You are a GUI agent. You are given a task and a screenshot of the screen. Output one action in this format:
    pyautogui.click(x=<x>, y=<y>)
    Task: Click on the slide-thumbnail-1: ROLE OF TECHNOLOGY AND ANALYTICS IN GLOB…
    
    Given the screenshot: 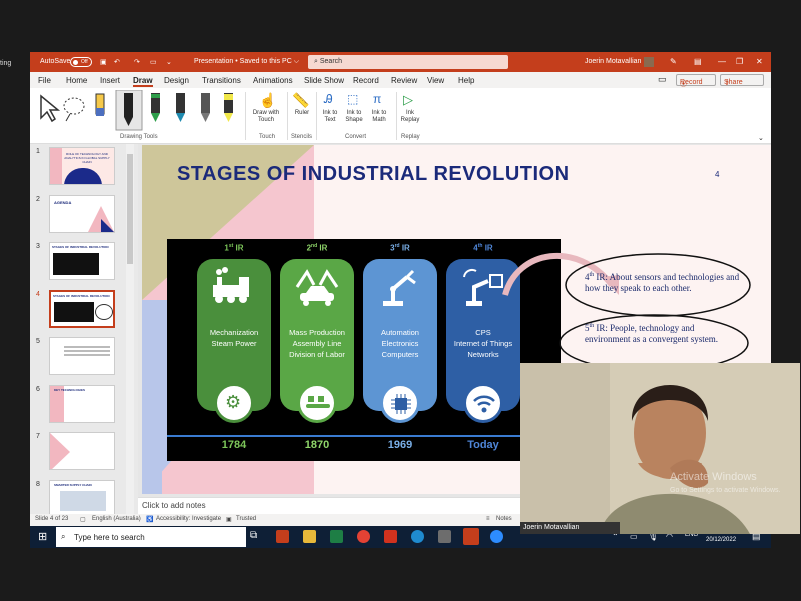 What is the action you would take?
    pyautogui.click(x=82, y=166)
    